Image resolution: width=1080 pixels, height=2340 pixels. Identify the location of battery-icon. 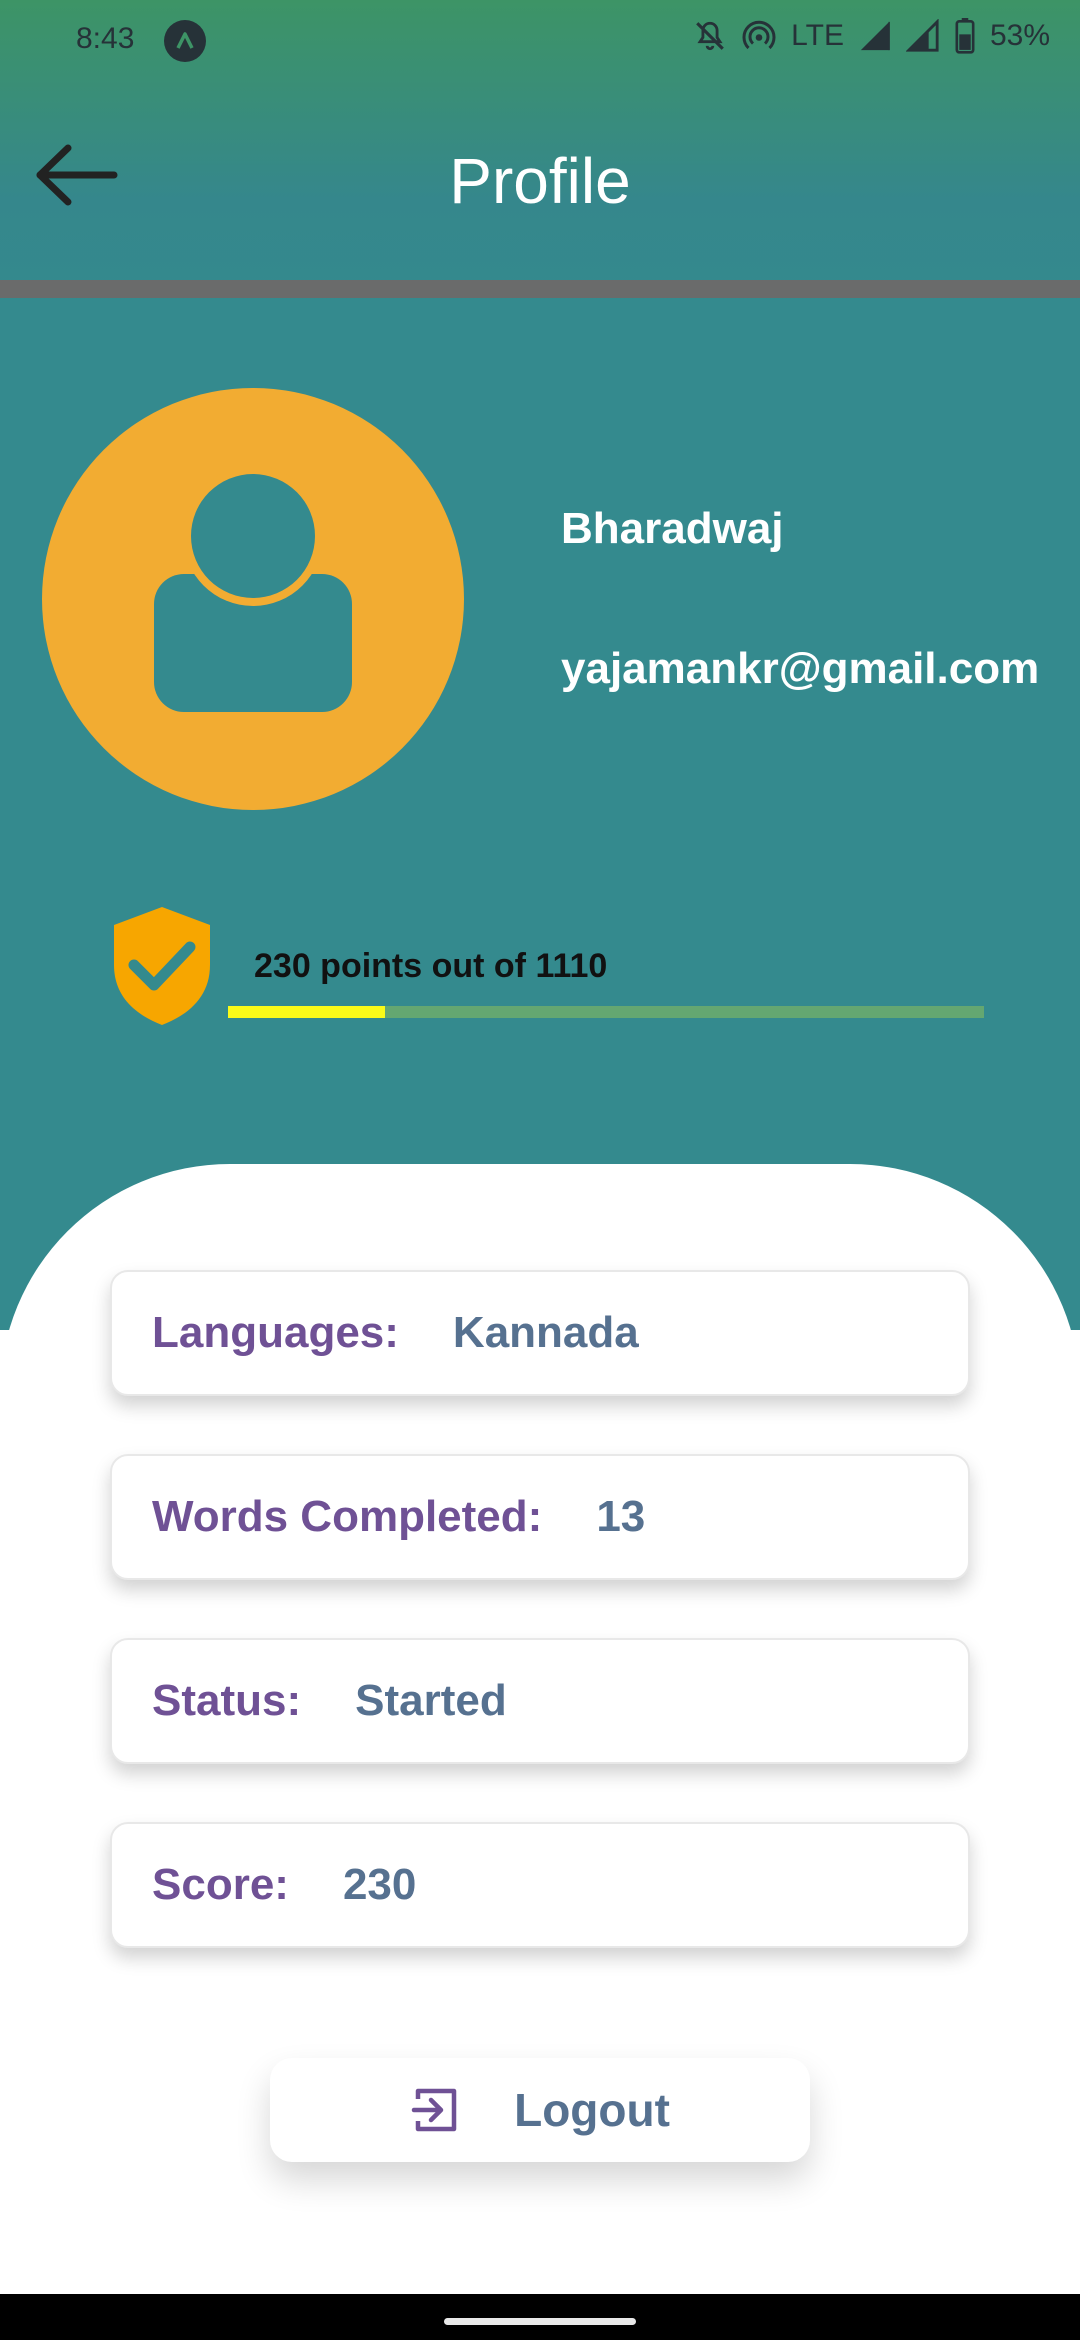
(965, 36).